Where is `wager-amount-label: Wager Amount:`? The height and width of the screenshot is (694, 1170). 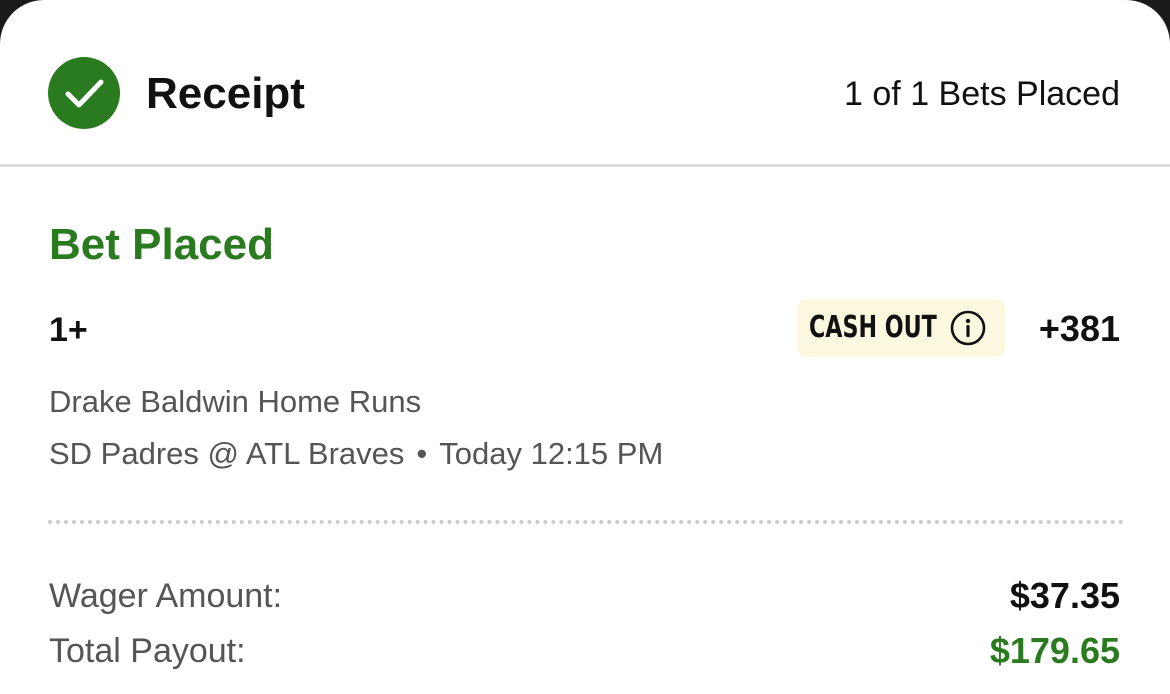
wager-amount-label: Wager Amount: is located at coordinates (166, 596).